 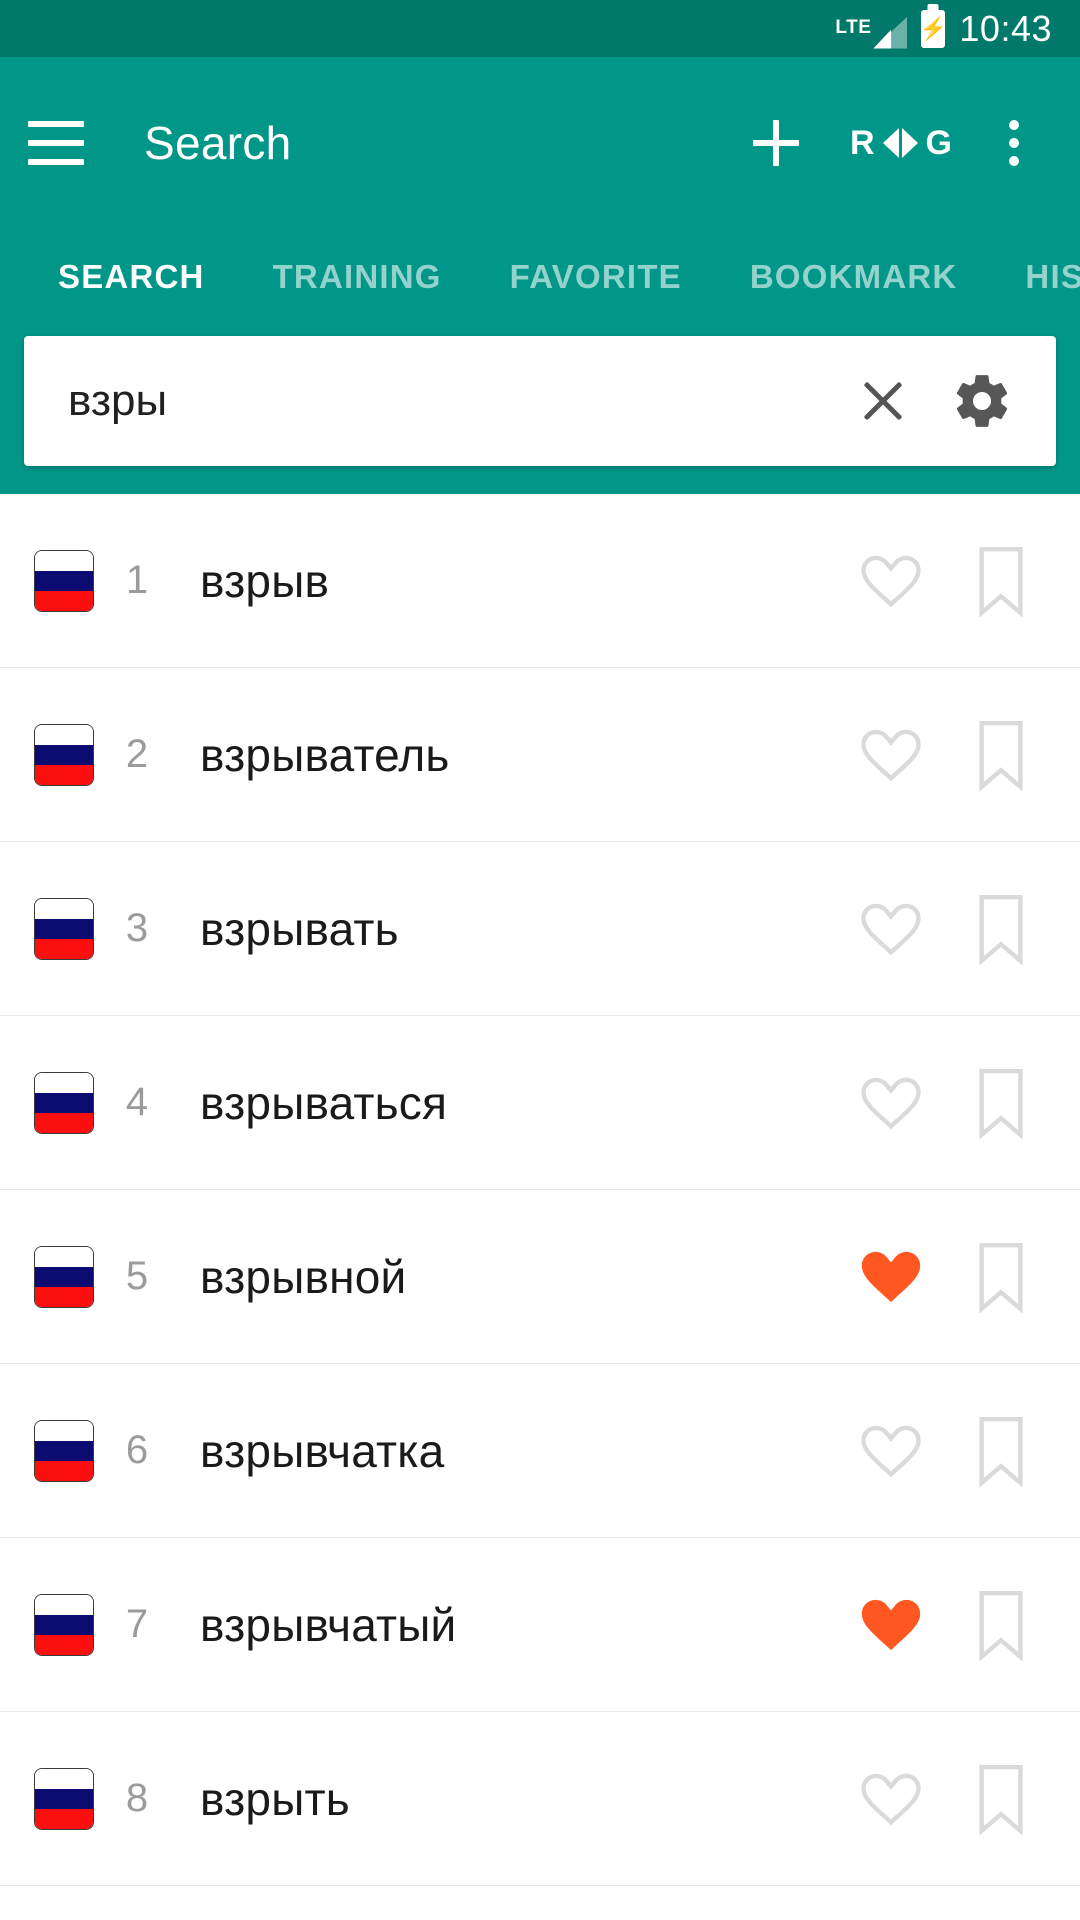 I want to click on row-index: 6, so click(x=137, y=1450).